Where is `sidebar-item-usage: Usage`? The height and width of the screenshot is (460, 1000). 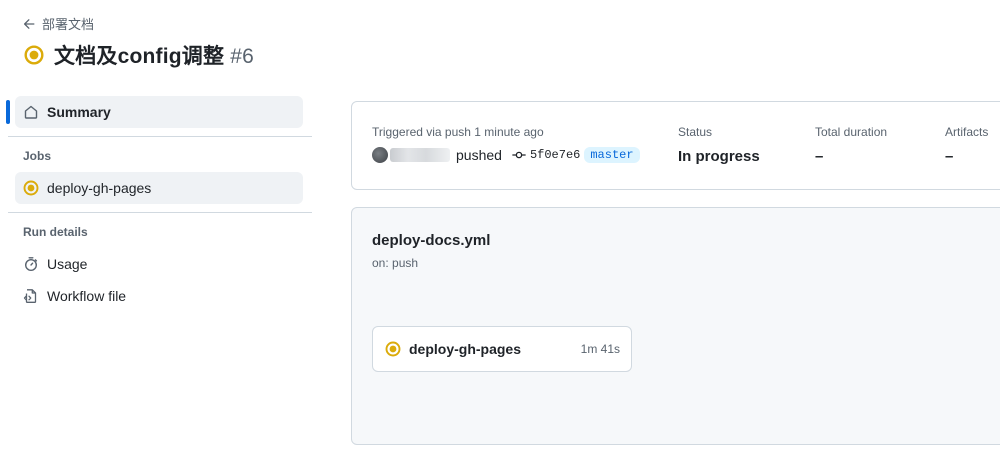 sidebar-item-usage: Usage is located at coordinates (159, 264).